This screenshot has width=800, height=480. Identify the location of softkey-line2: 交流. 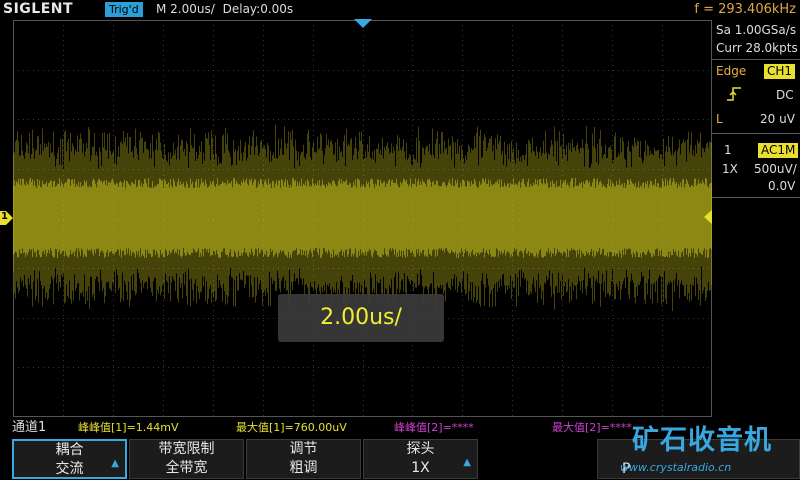
(69, 469).